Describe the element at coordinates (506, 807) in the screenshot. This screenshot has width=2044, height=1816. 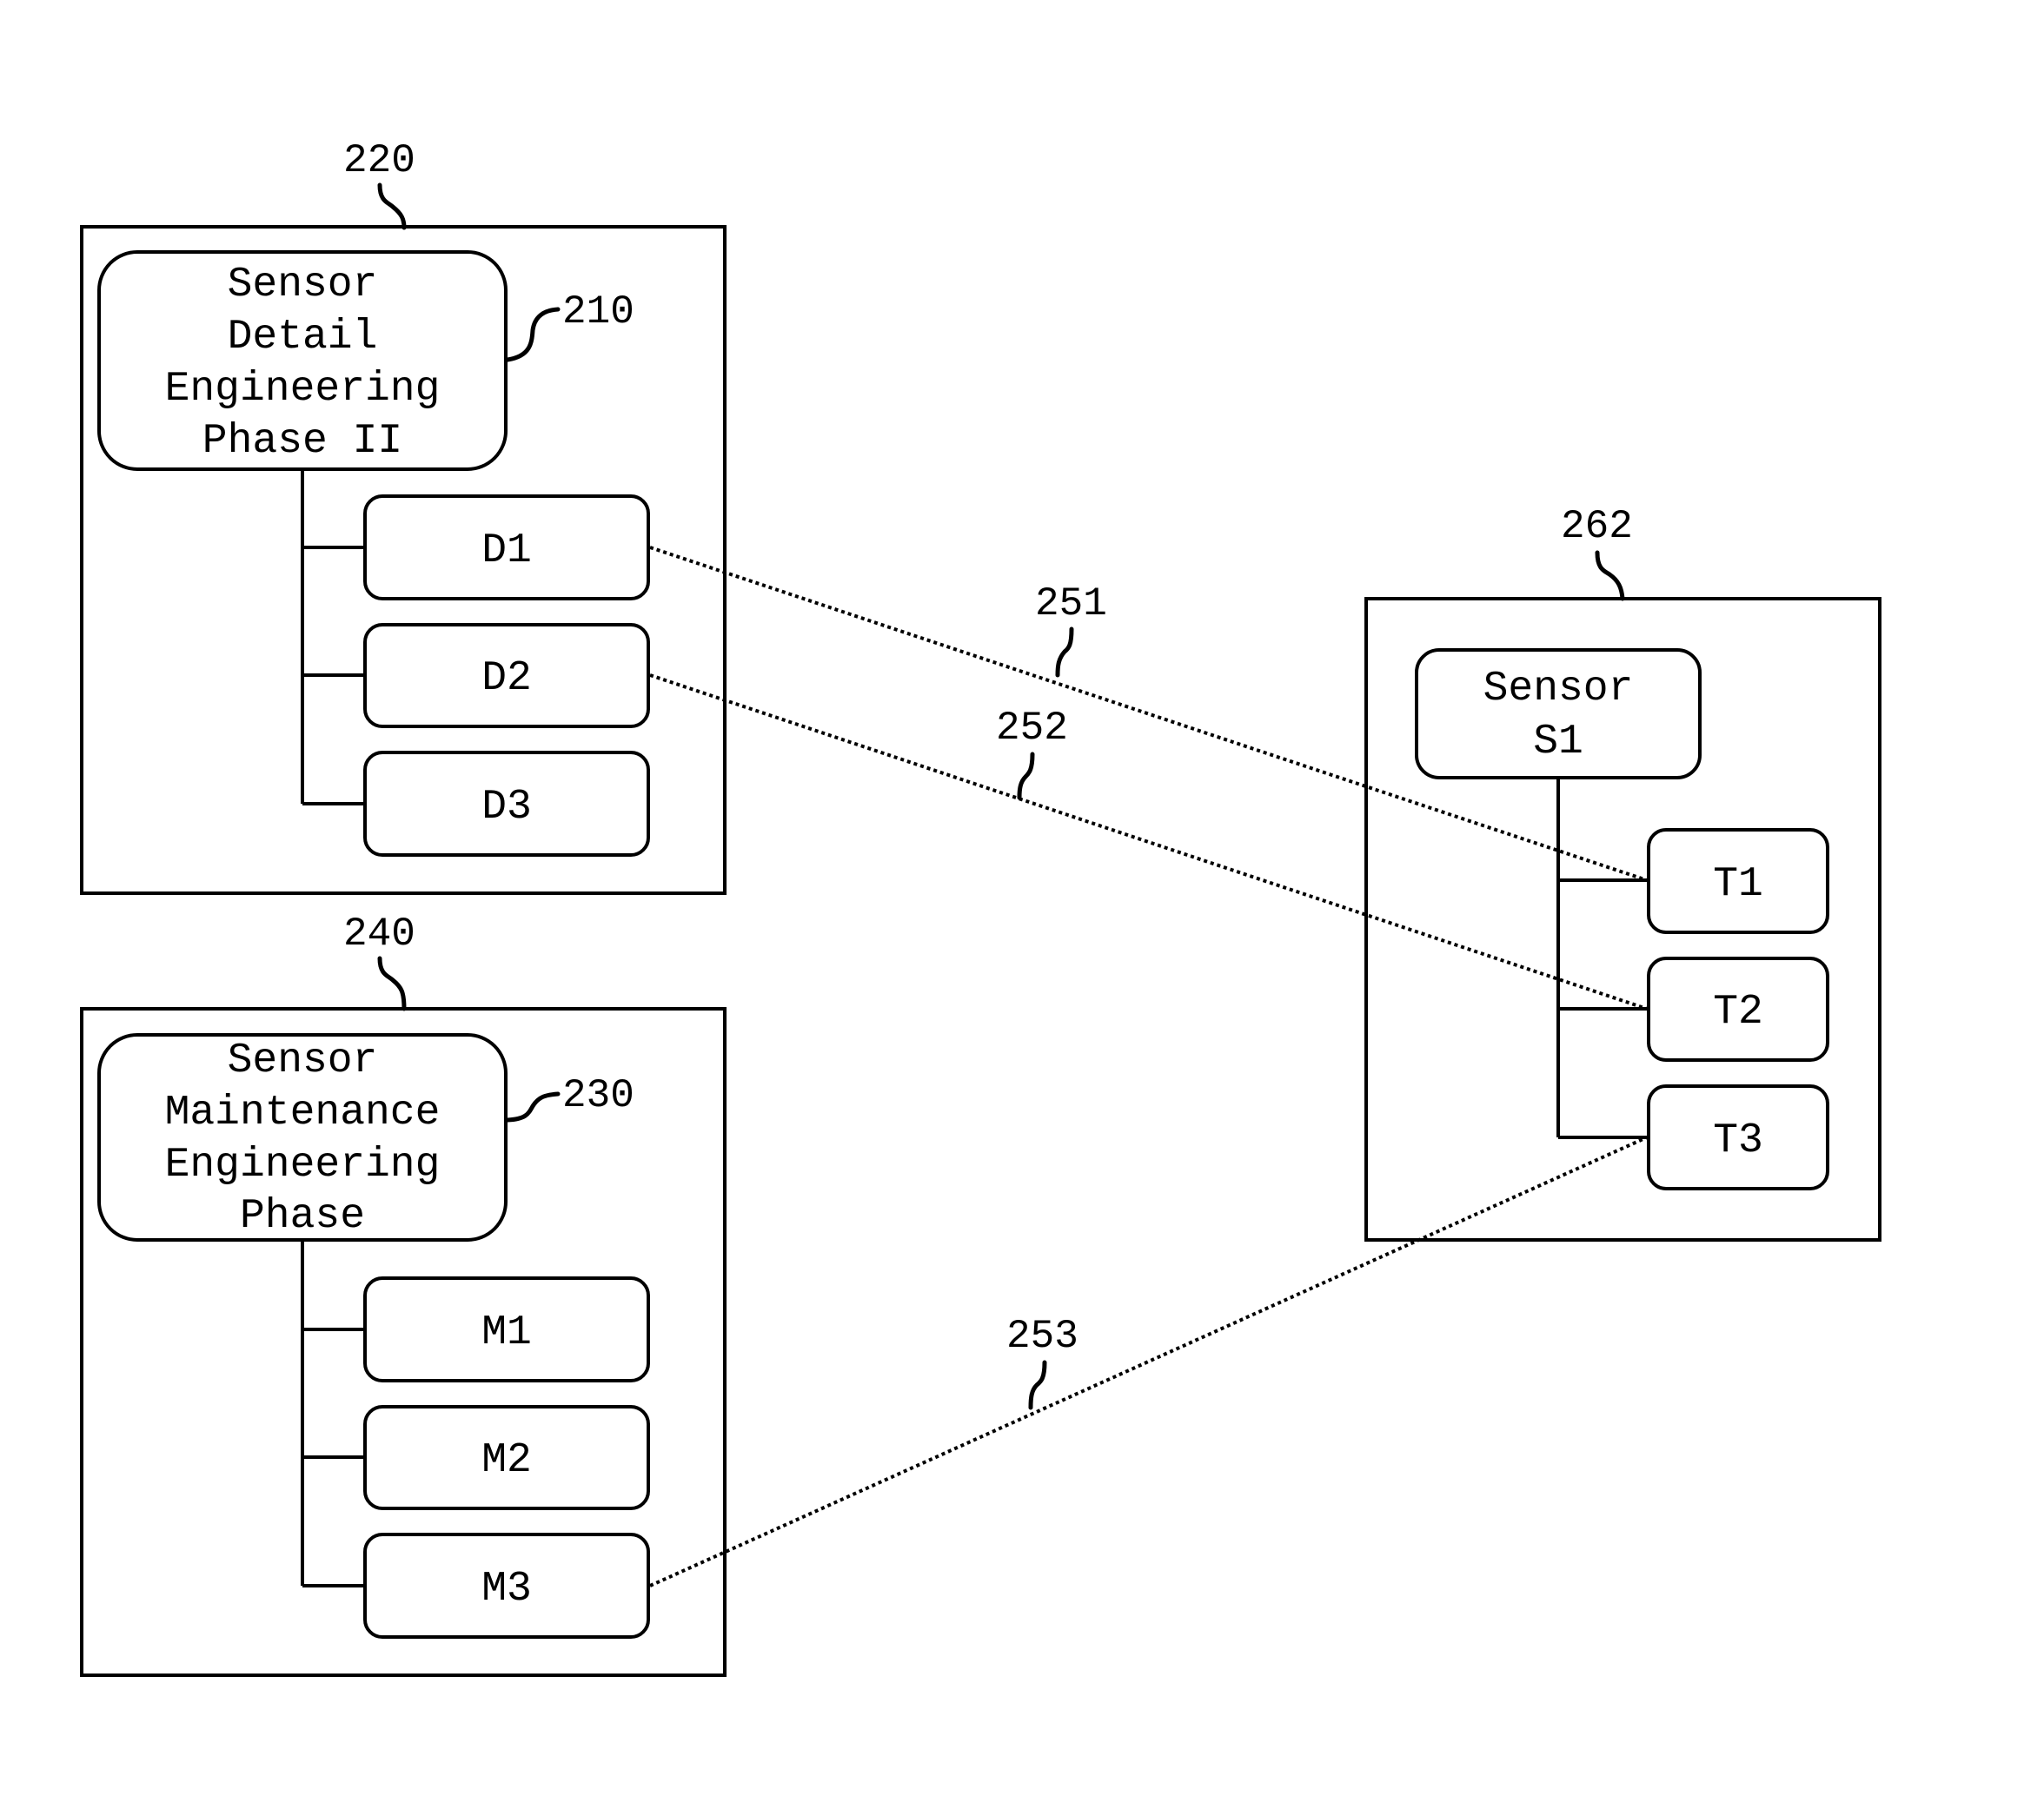
I see `item-label-d3: D3` at that location.